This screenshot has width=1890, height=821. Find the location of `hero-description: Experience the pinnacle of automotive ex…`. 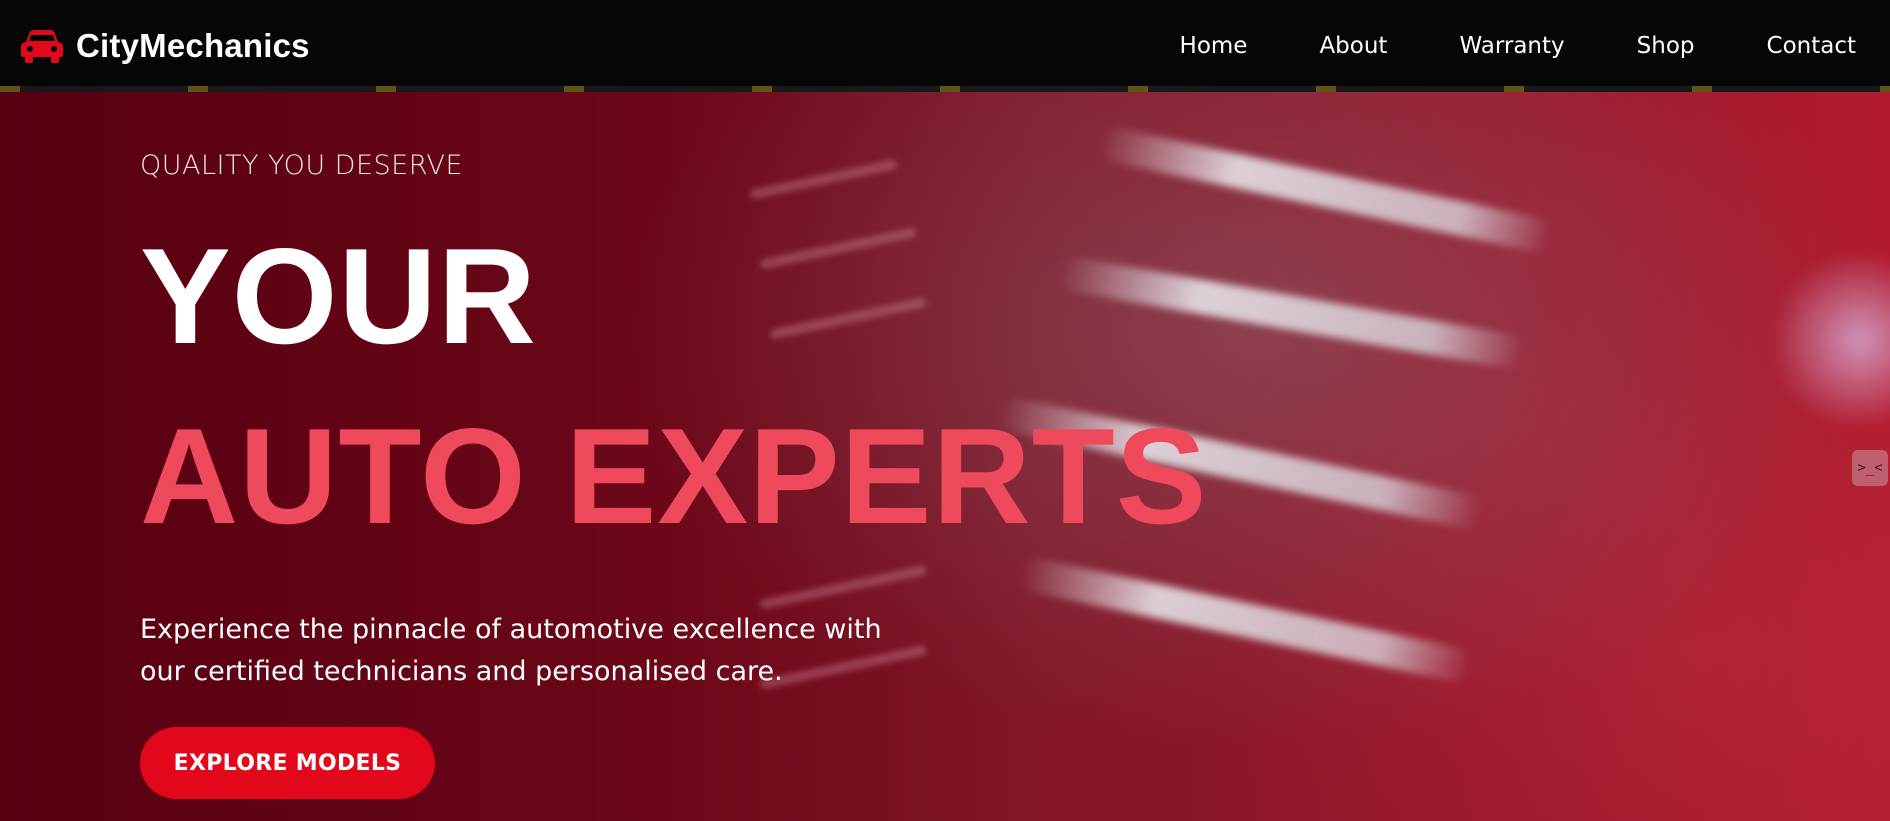

hero-description: Experience the pinnacle of automotive ex… is located at coordinates (511, 650).